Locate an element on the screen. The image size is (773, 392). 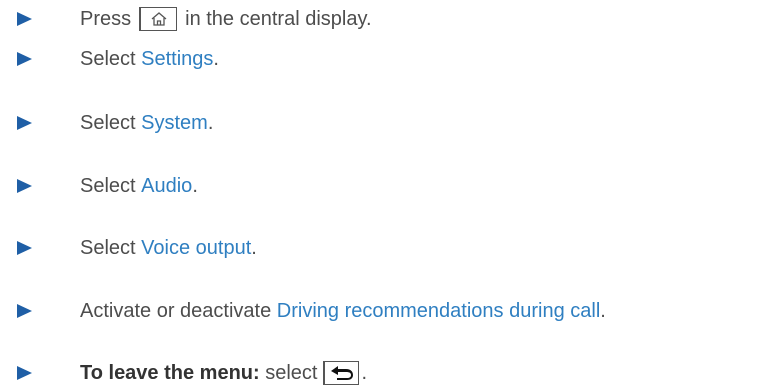
home-key is located at coordinates (158, 19).